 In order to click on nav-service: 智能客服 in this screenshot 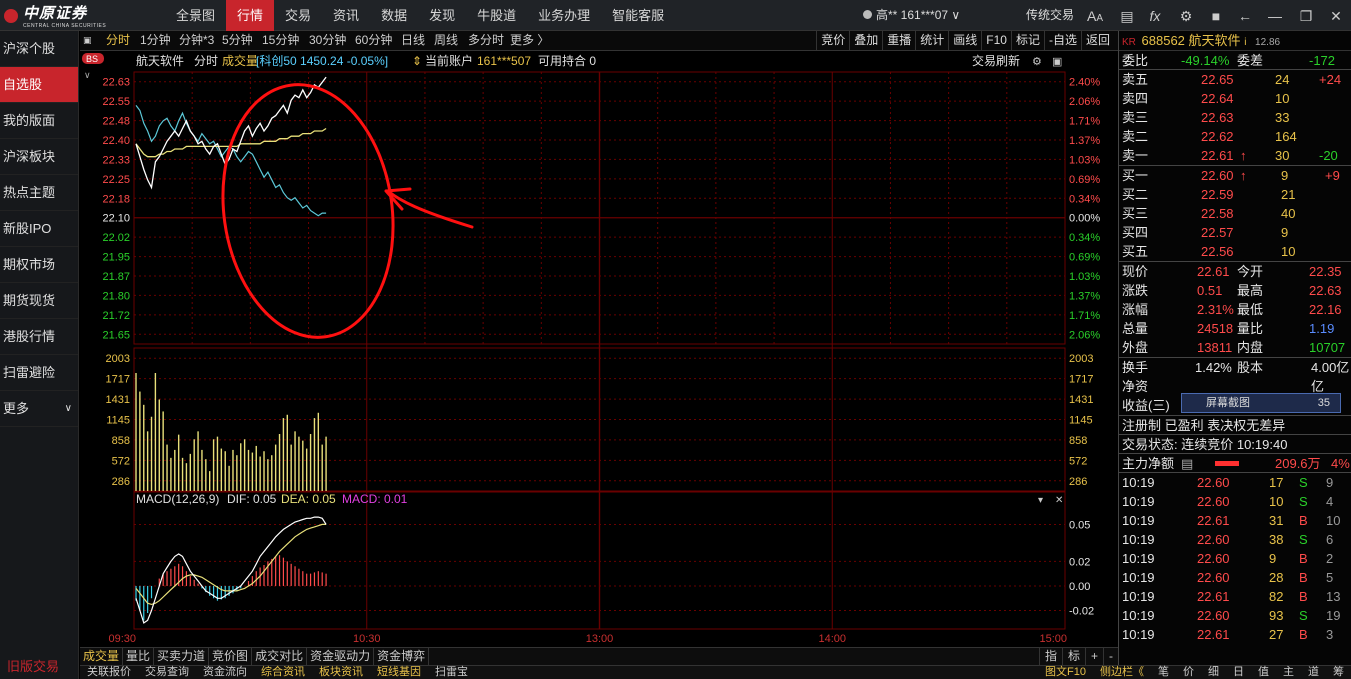, I will do `click(638, 15)`.